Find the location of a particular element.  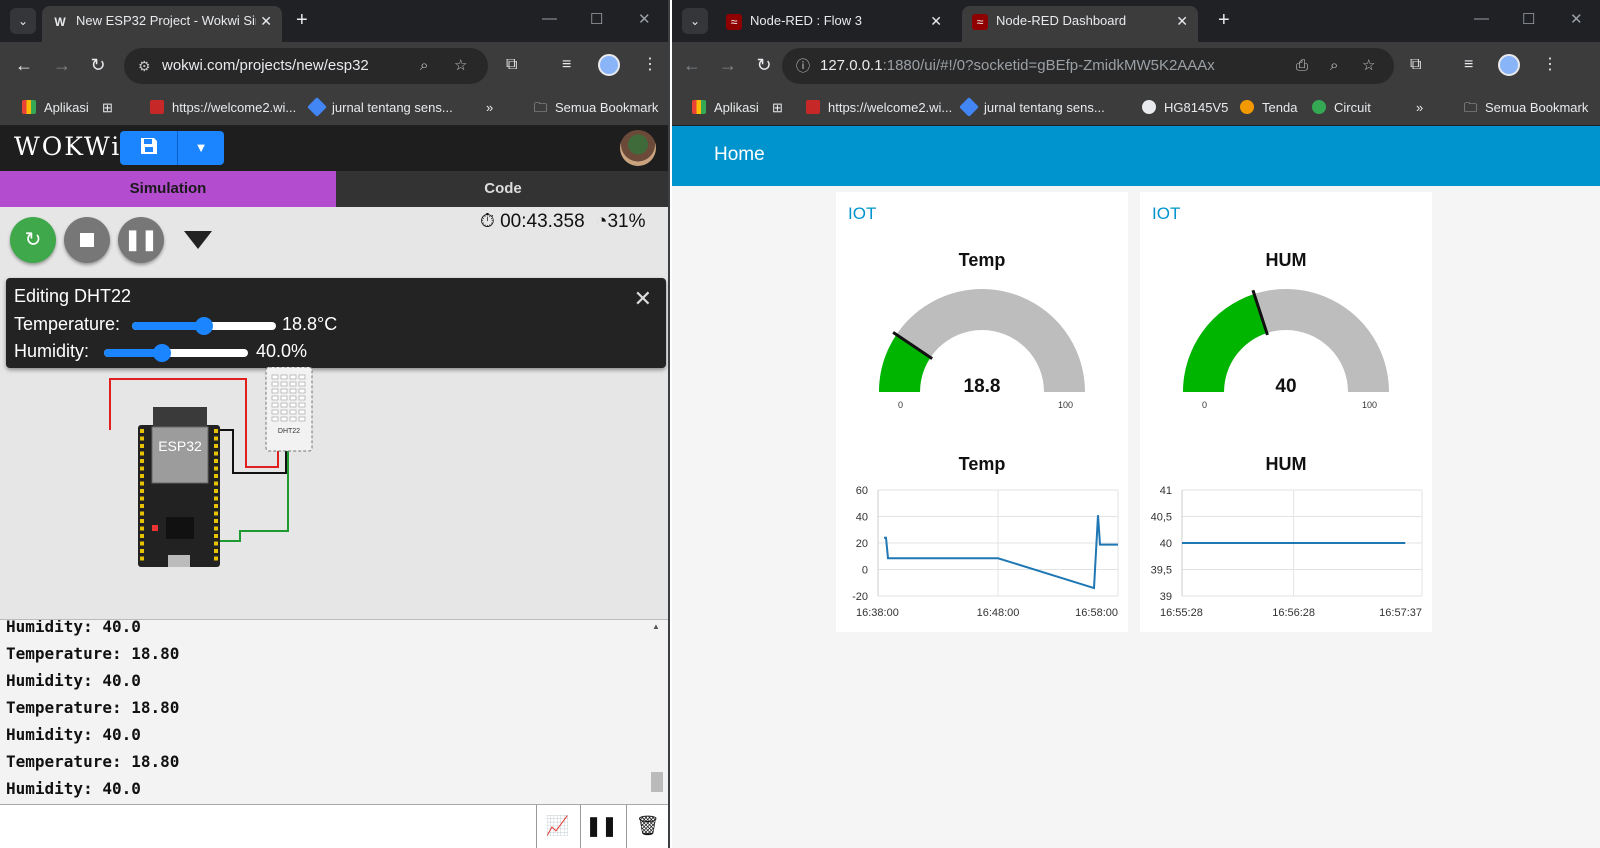

temperature-slider-fill is located at coordinates (168, 326).